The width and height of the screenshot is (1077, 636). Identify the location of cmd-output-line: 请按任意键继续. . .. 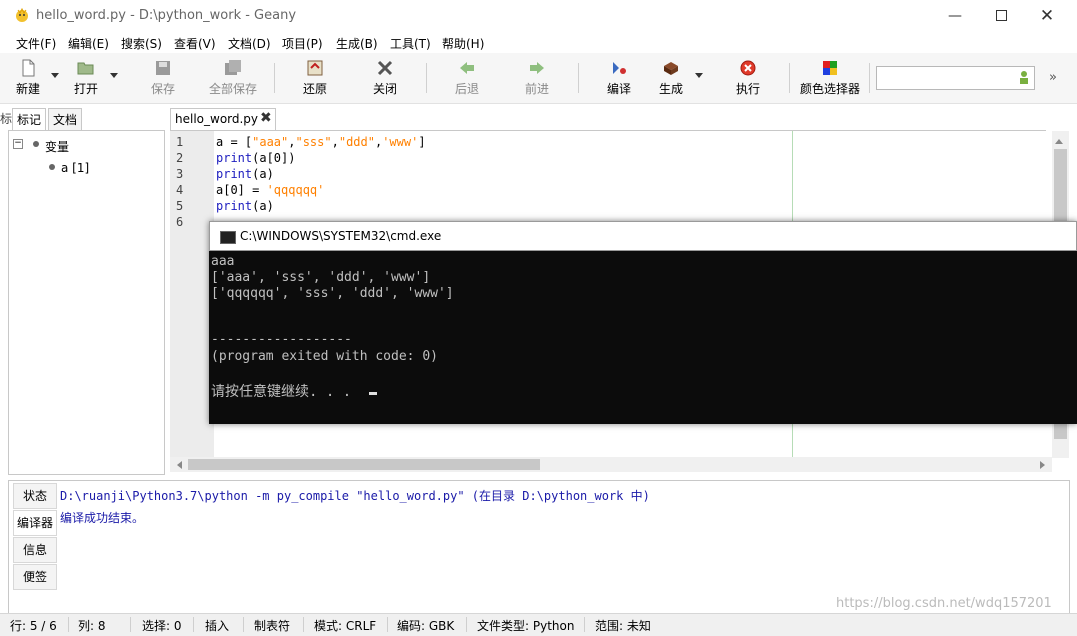
(281, 392).